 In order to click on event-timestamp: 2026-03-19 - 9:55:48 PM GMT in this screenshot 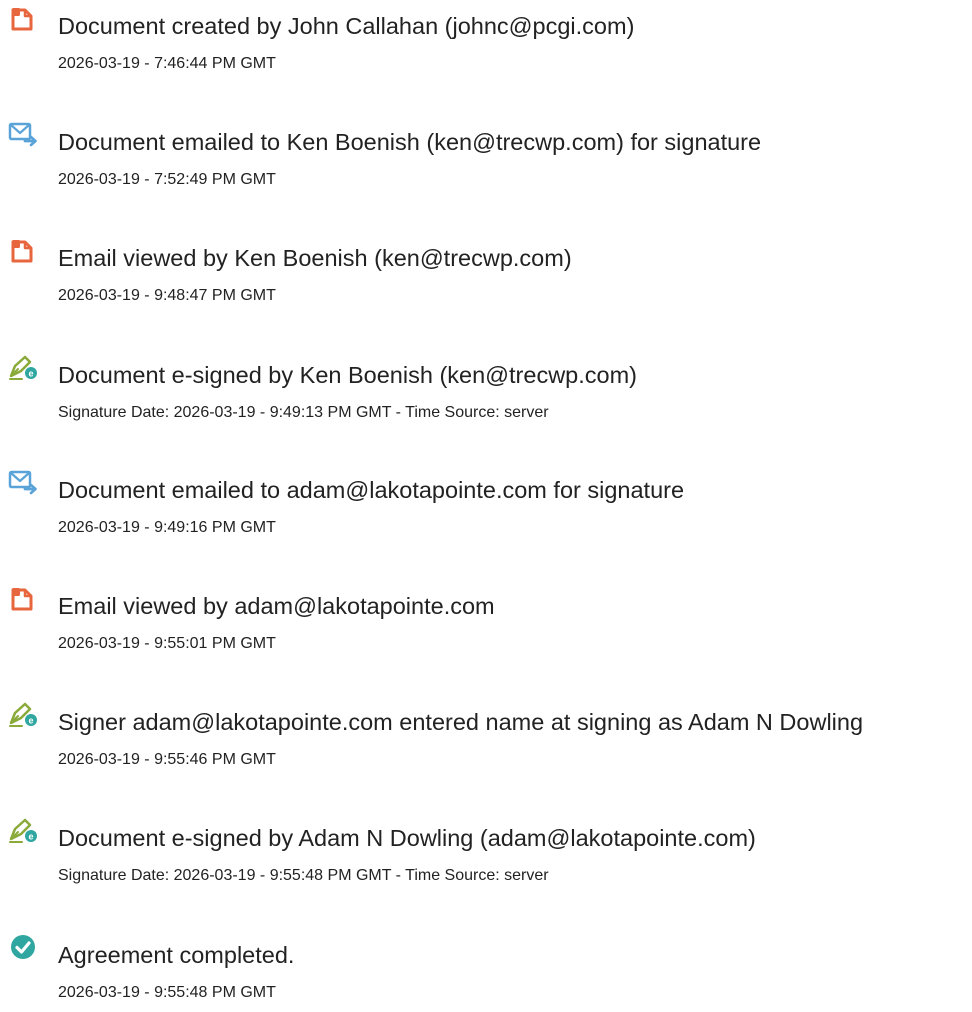, I will do `click(167, 992)`.